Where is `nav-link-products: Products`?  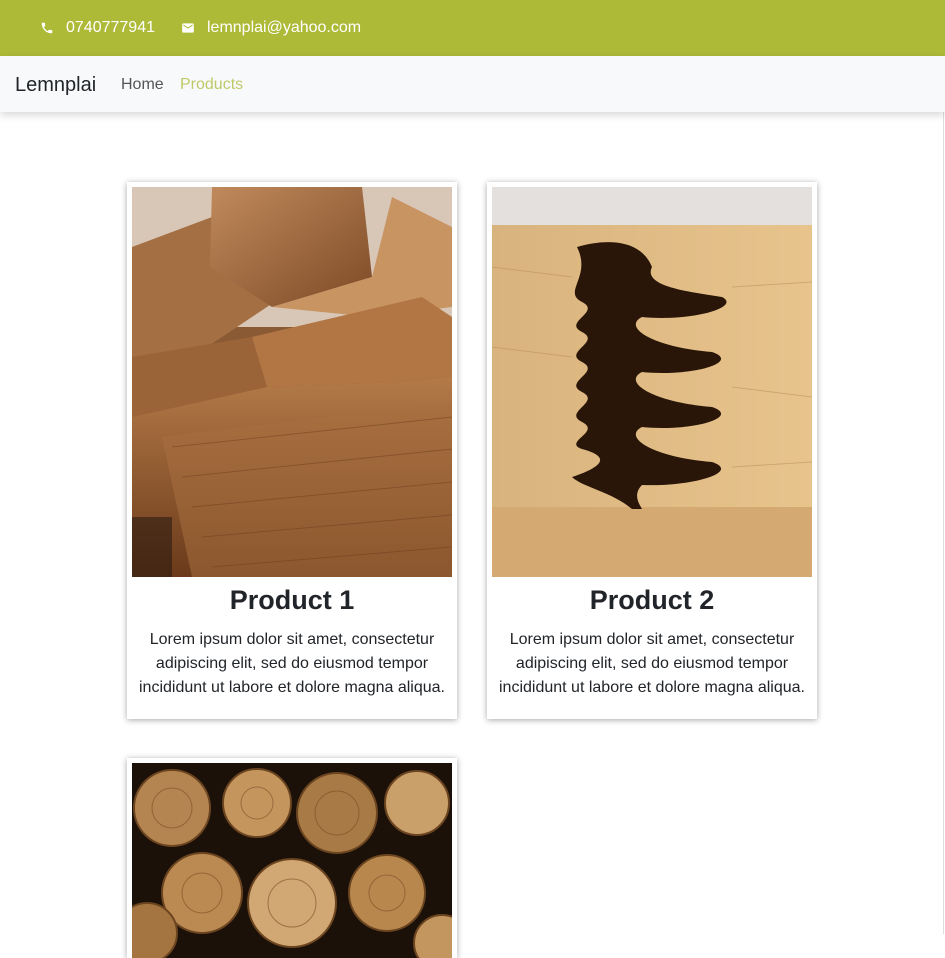 nav-link-products: Products is located at coordinates (211, 84).